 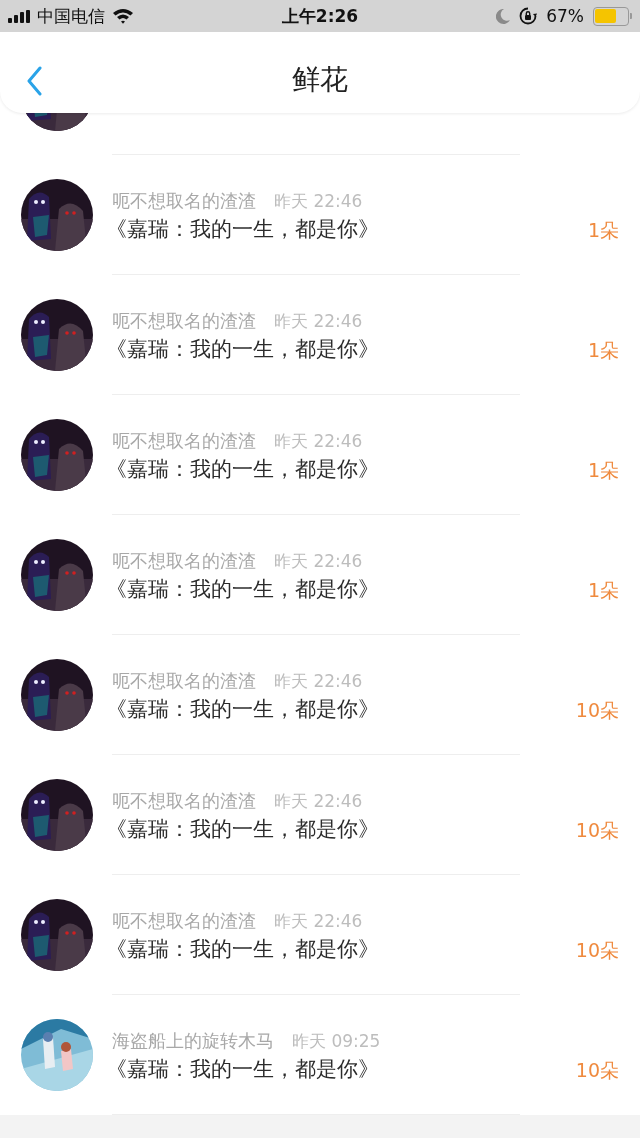 What do you see at coordinates (34, 81) in the screenshot?
I see `back-icon` at bounding box center [34, 81].